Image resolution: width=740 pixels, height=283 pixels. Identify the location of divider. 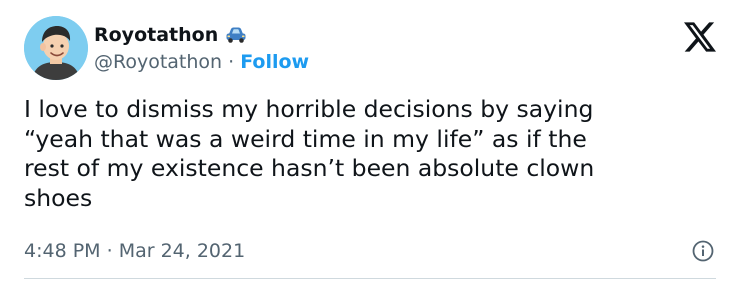
(370, 278).